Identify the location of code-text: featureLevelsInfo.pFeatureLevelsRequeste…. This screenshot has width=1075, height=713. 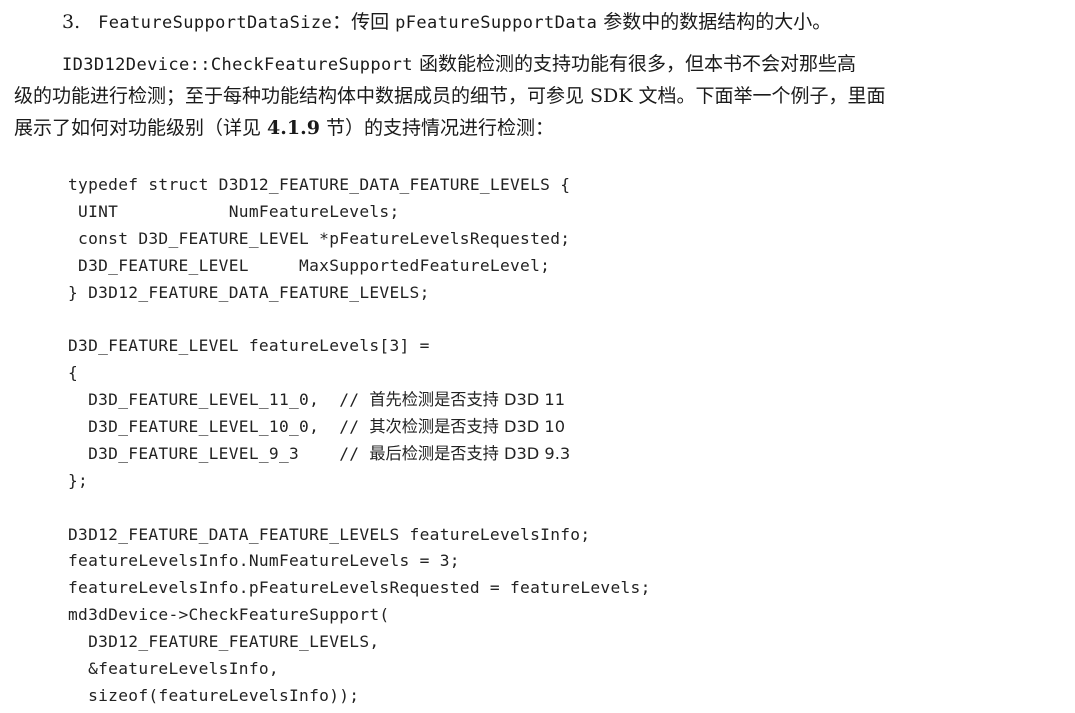
(359, 588).